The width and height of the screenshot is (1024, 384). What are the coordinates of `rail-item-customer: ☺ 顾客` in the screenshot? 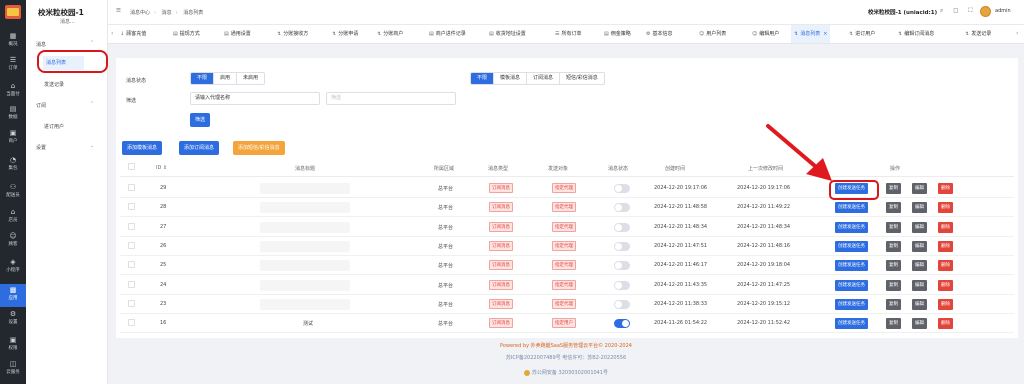 It's located at (13, 241).